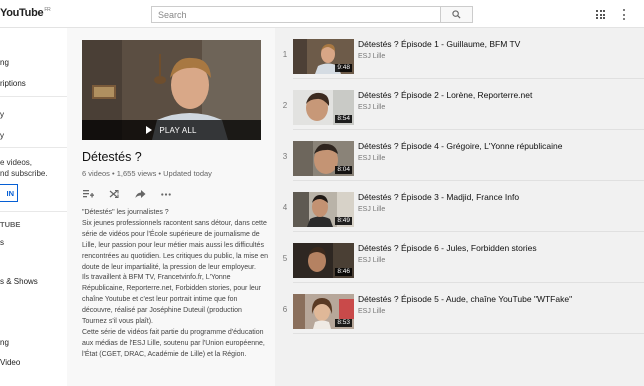 The height and width of the screenshot is (386, 644). What do you see at coordinates (88, 194) in the screenshot?
I see `add-to-queue-icon` at bounding box center [88, 194].